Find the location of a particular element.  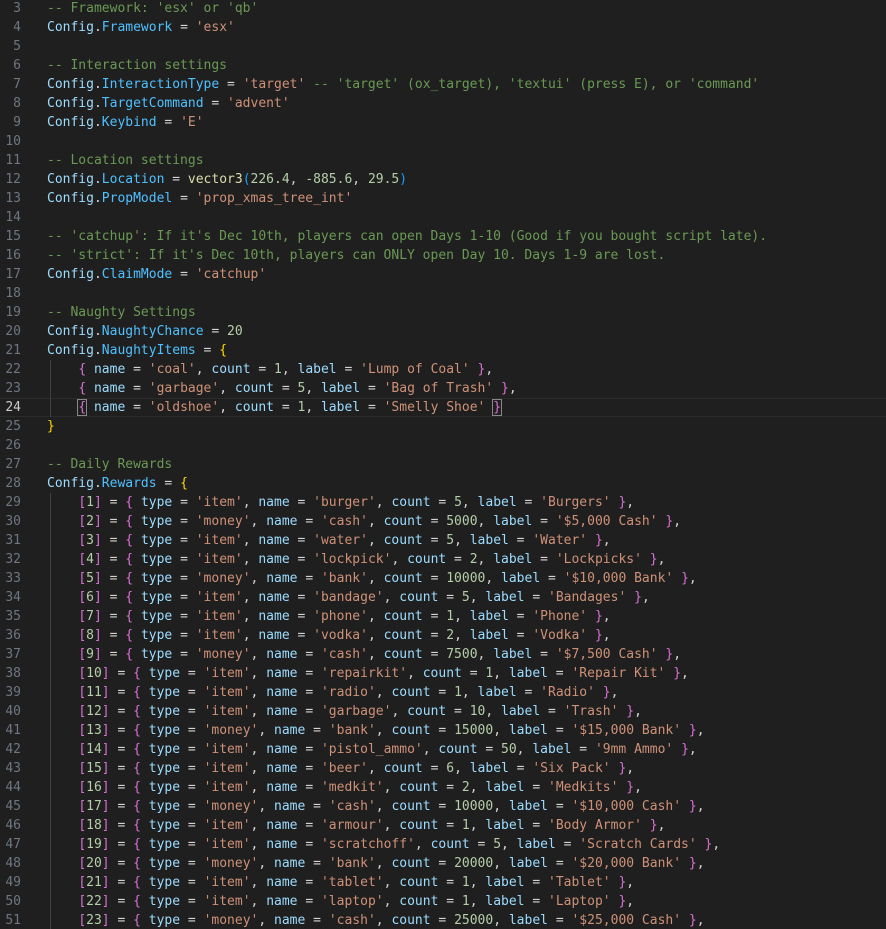

code-line: 18 is located at coordinates (443, 293).